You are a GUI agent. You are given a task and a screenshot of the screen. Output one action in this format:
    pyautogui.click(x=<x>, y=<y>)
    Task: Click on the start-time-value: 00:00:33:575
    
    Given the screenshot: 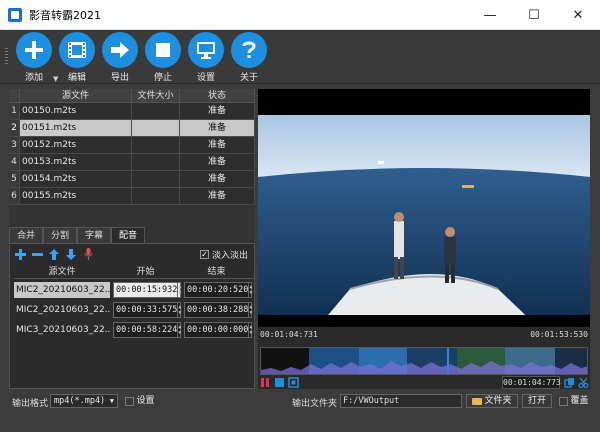 What is the action you would take?
    pyautogui.click(x=146, y=310)
    